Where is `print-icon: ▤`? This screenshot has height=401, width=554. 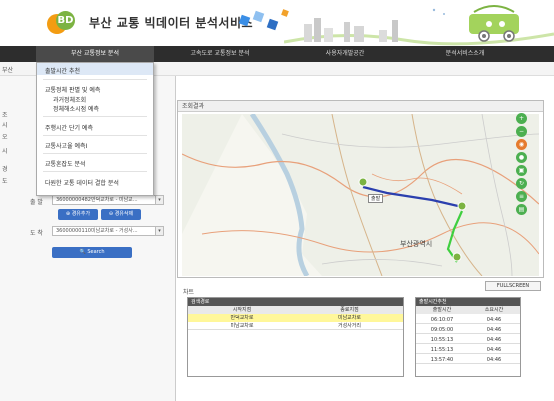 print-icon: ▤ is located at coordinates (521, 209).